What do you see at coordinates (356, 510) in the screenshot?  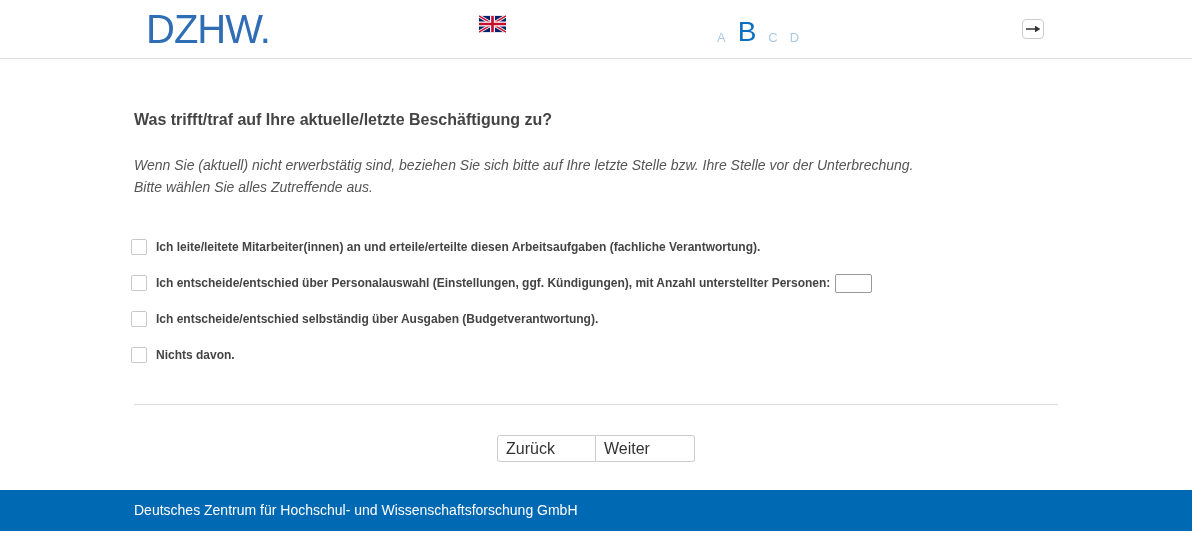 I see `footer-text: Deutsches Zentrum für Hochschul- und Wissenschaftsforschung GmbH` at bounding box center [356, 510].